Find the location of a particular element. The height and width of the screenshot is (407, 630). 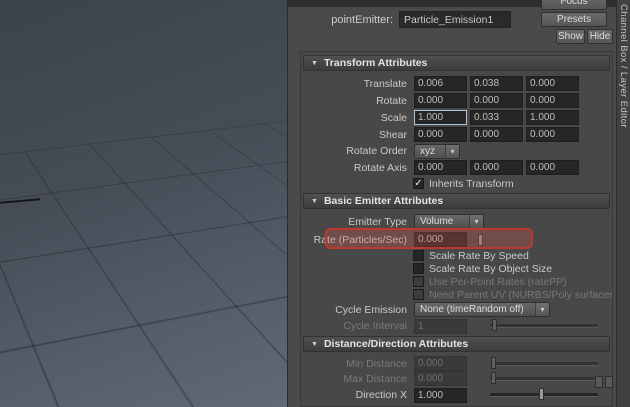

max-distance-field is located at coordinates (440, 378).